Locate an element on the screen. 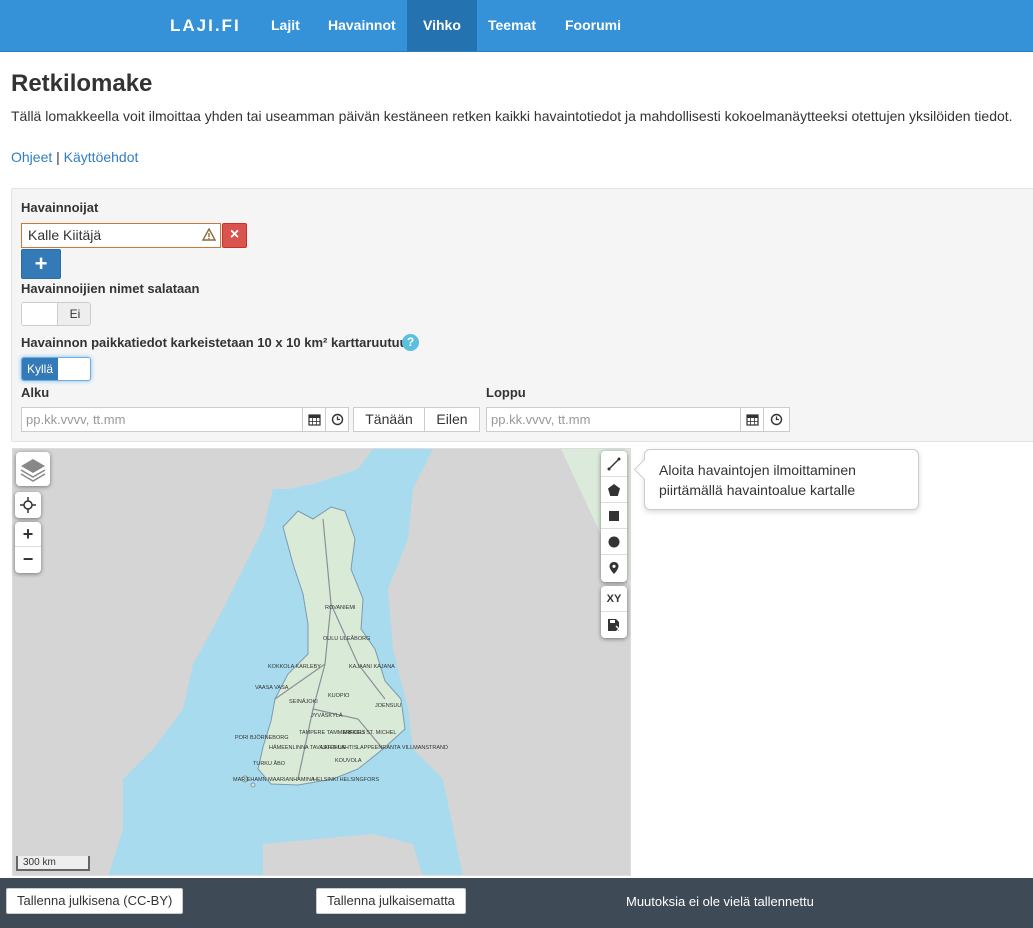  city-label: LAPPEENRANTA VILLMANSTRAND is located at coordinates (402, 748).